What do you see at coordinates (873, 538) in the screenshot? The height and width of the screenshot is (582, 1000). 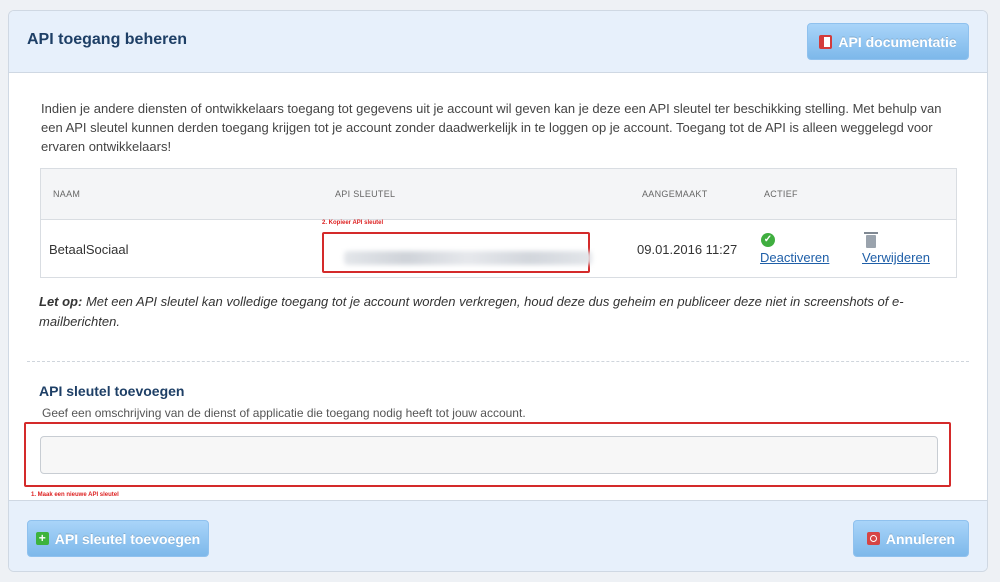 I see `cancel-icon` at bounding box center [873, 538].